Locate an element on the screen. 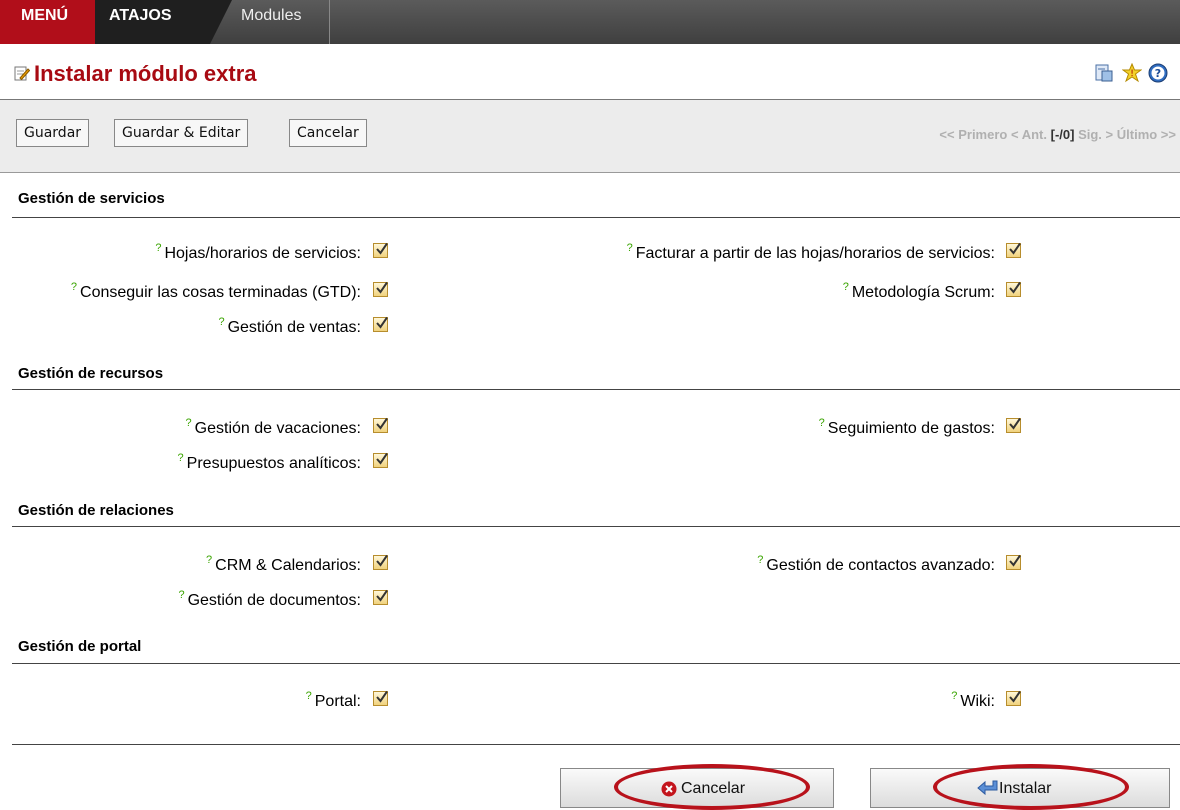  page-title: Instalar módulo extra is located at coordinates (145, 73).